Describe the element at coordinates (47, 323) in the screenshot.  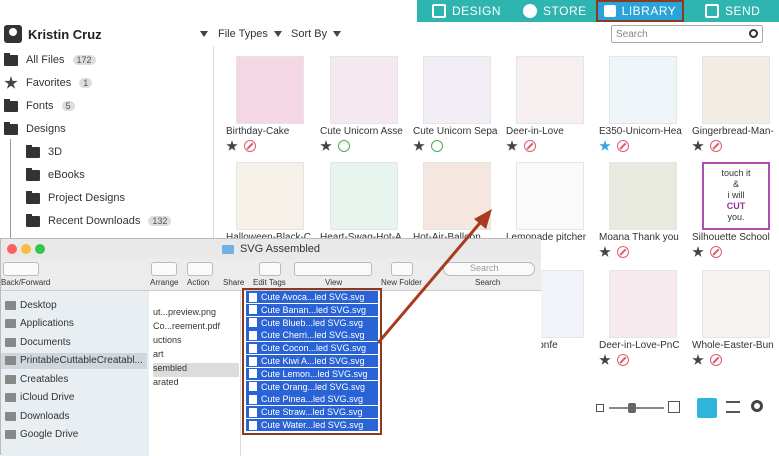
I see `finder-sidebar-label: Applications` at that location.